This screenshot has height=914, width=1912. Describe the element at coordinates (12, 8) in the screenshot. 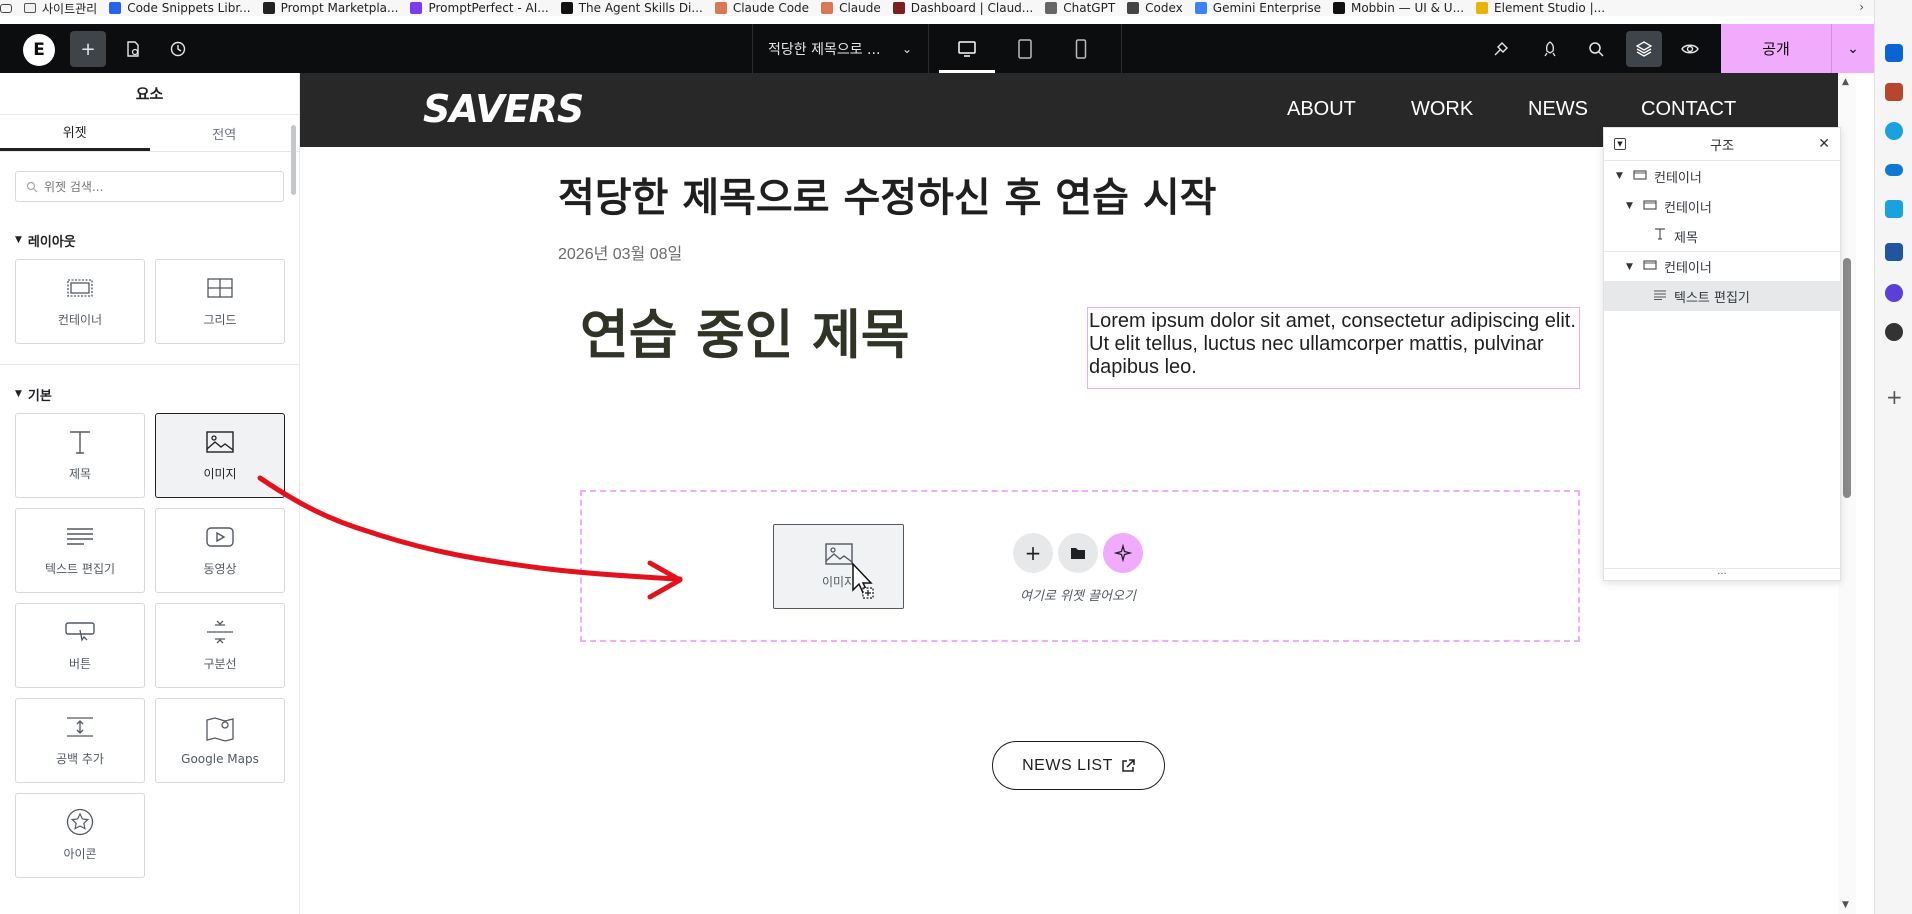

I see `tab-actions-icon` at that location.